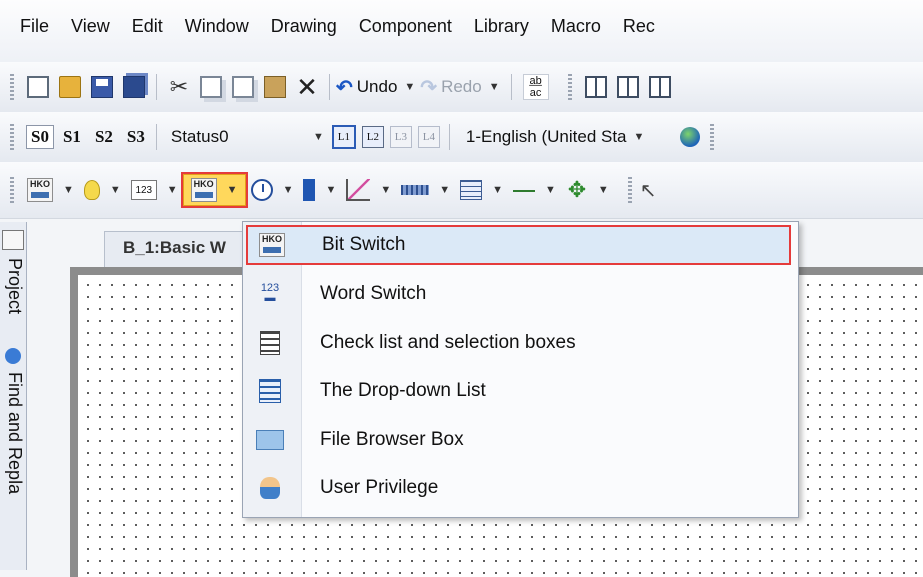 This screenshot has height=577, width=923. What do you see at coordinates (275, 87) in the screenshot?
I see `paste-icon` at bounding box center [275, 87].